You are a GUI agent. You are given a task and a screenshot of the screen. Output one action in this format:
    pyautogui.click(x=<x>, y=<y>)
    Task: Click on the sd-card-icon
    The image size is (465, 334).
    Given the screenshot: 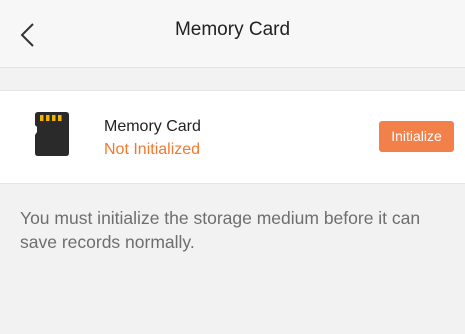 What is the action you would take?
    pyautogui.click(x=52, y=134)
    